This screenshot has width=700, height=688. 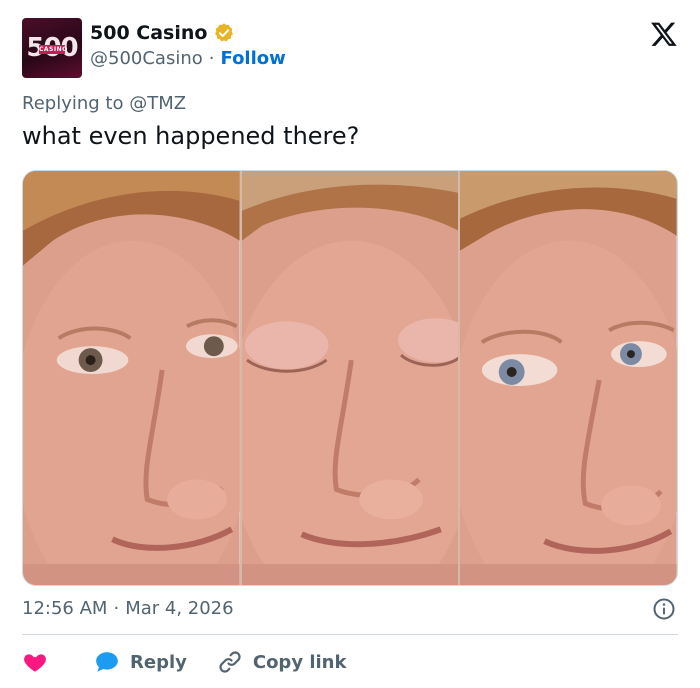 I want to click on heart-icon, so click(x=35, y=663).